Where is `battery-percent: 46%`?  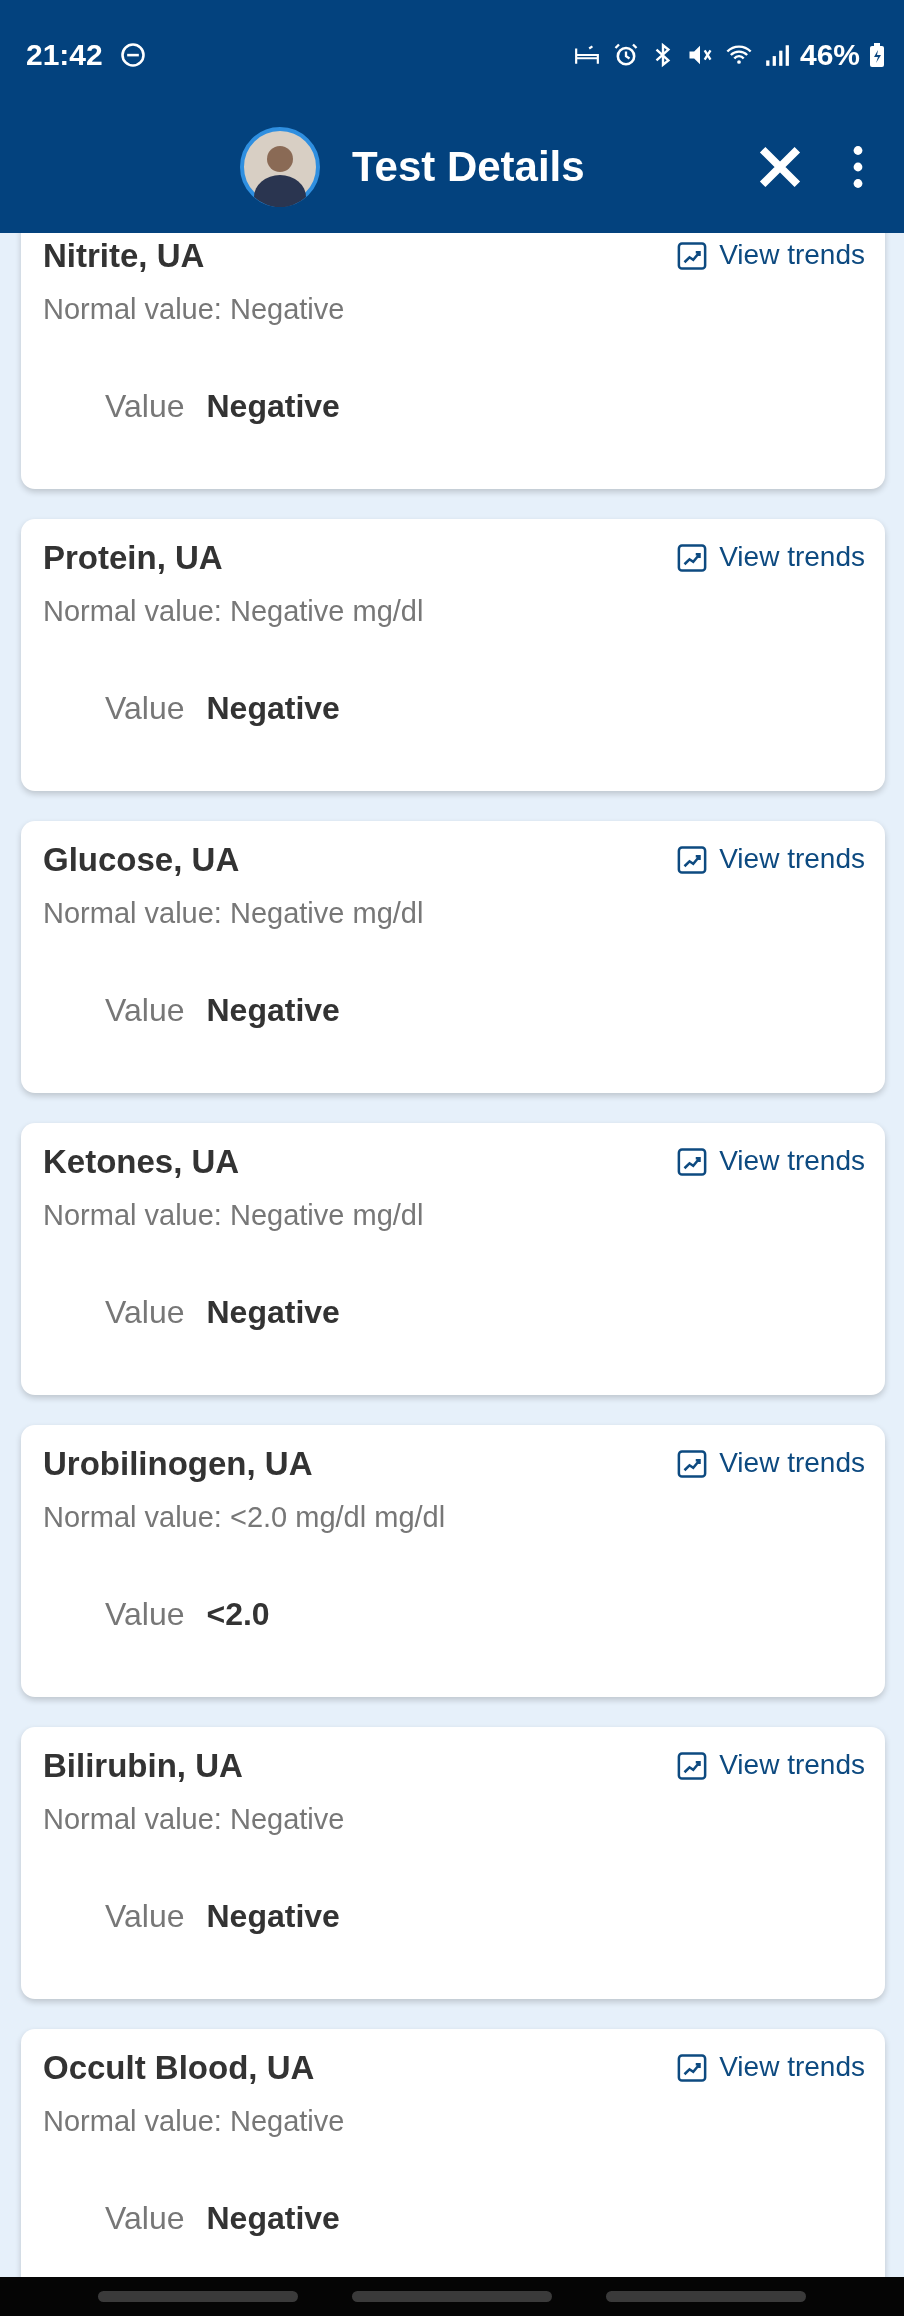 battery-percent: 46% is located at coordinates (829, 55).